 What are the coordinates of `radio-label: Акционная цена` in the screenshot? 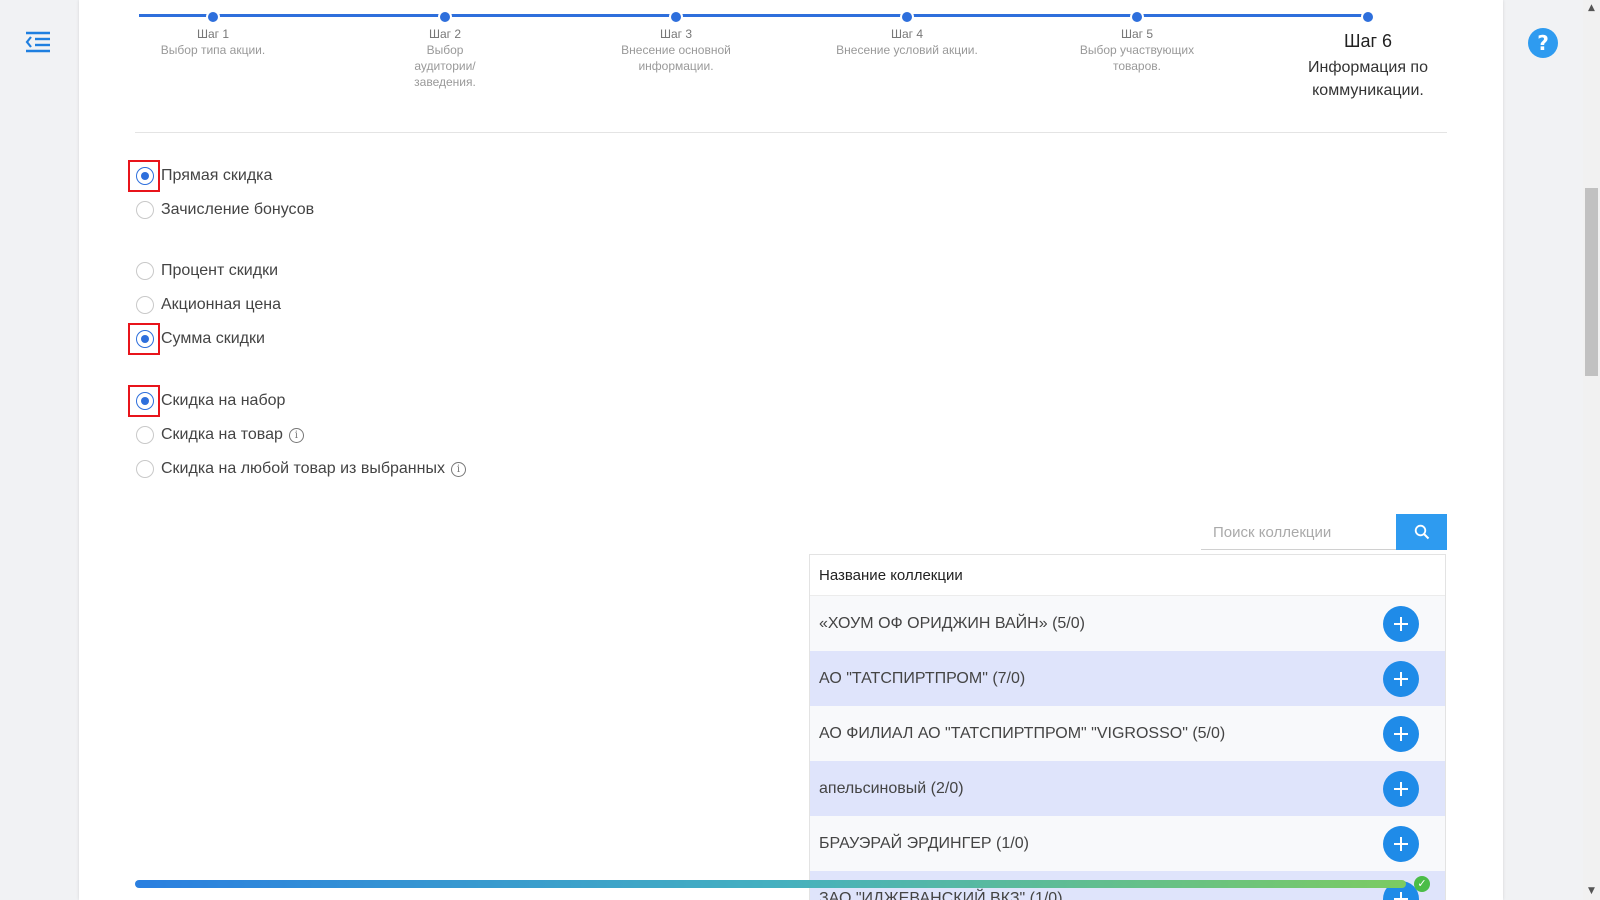 It's located at (221, 304).